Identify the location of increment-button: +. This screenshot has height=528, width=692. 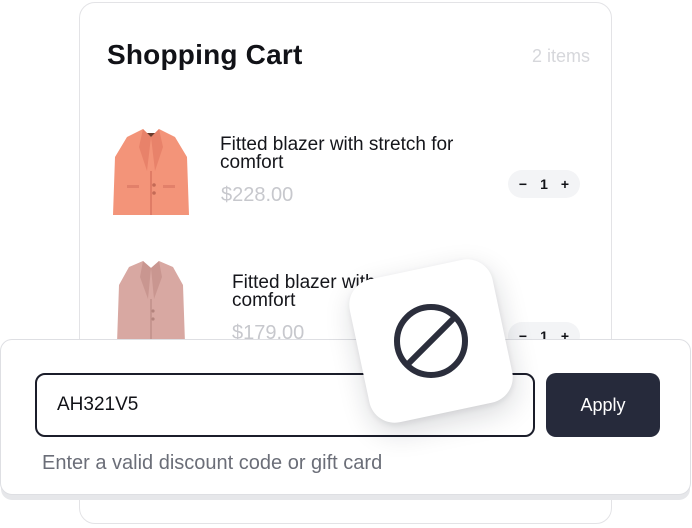
(565, 184).